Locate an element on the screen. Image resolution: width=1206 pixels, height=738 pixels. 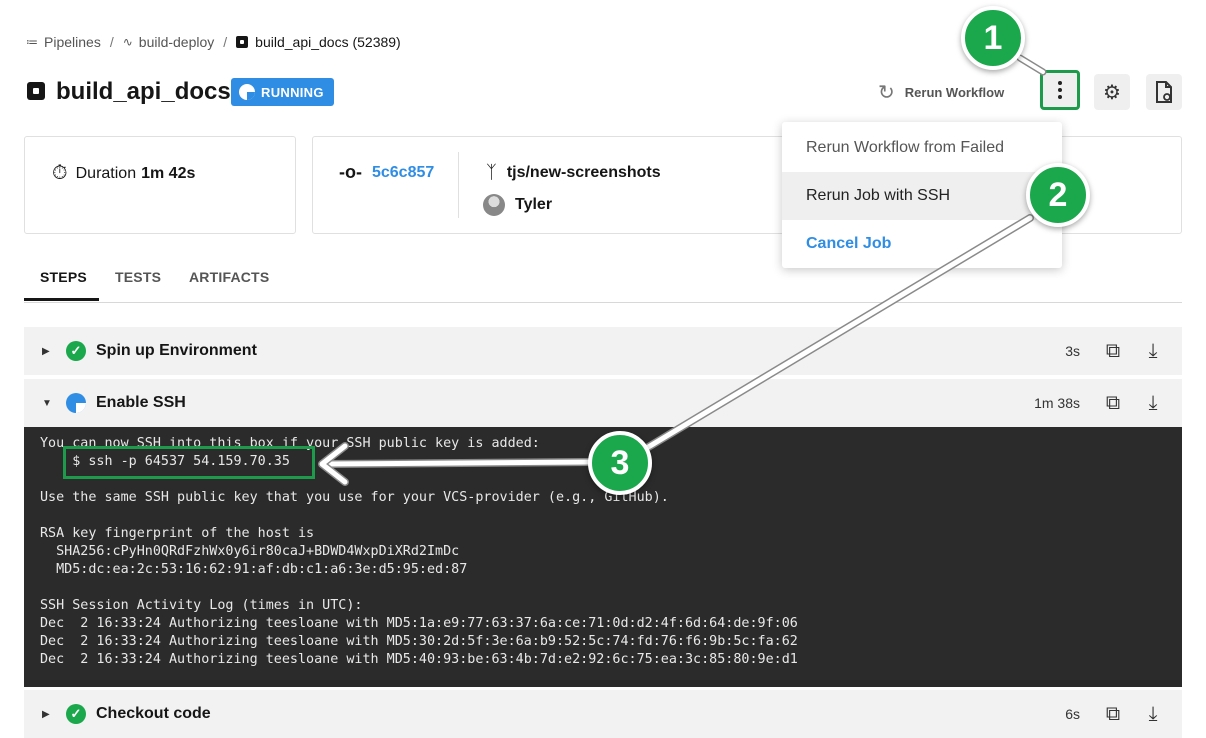
annotation-marker-2: 2 is located at coordinates (1058, 195).